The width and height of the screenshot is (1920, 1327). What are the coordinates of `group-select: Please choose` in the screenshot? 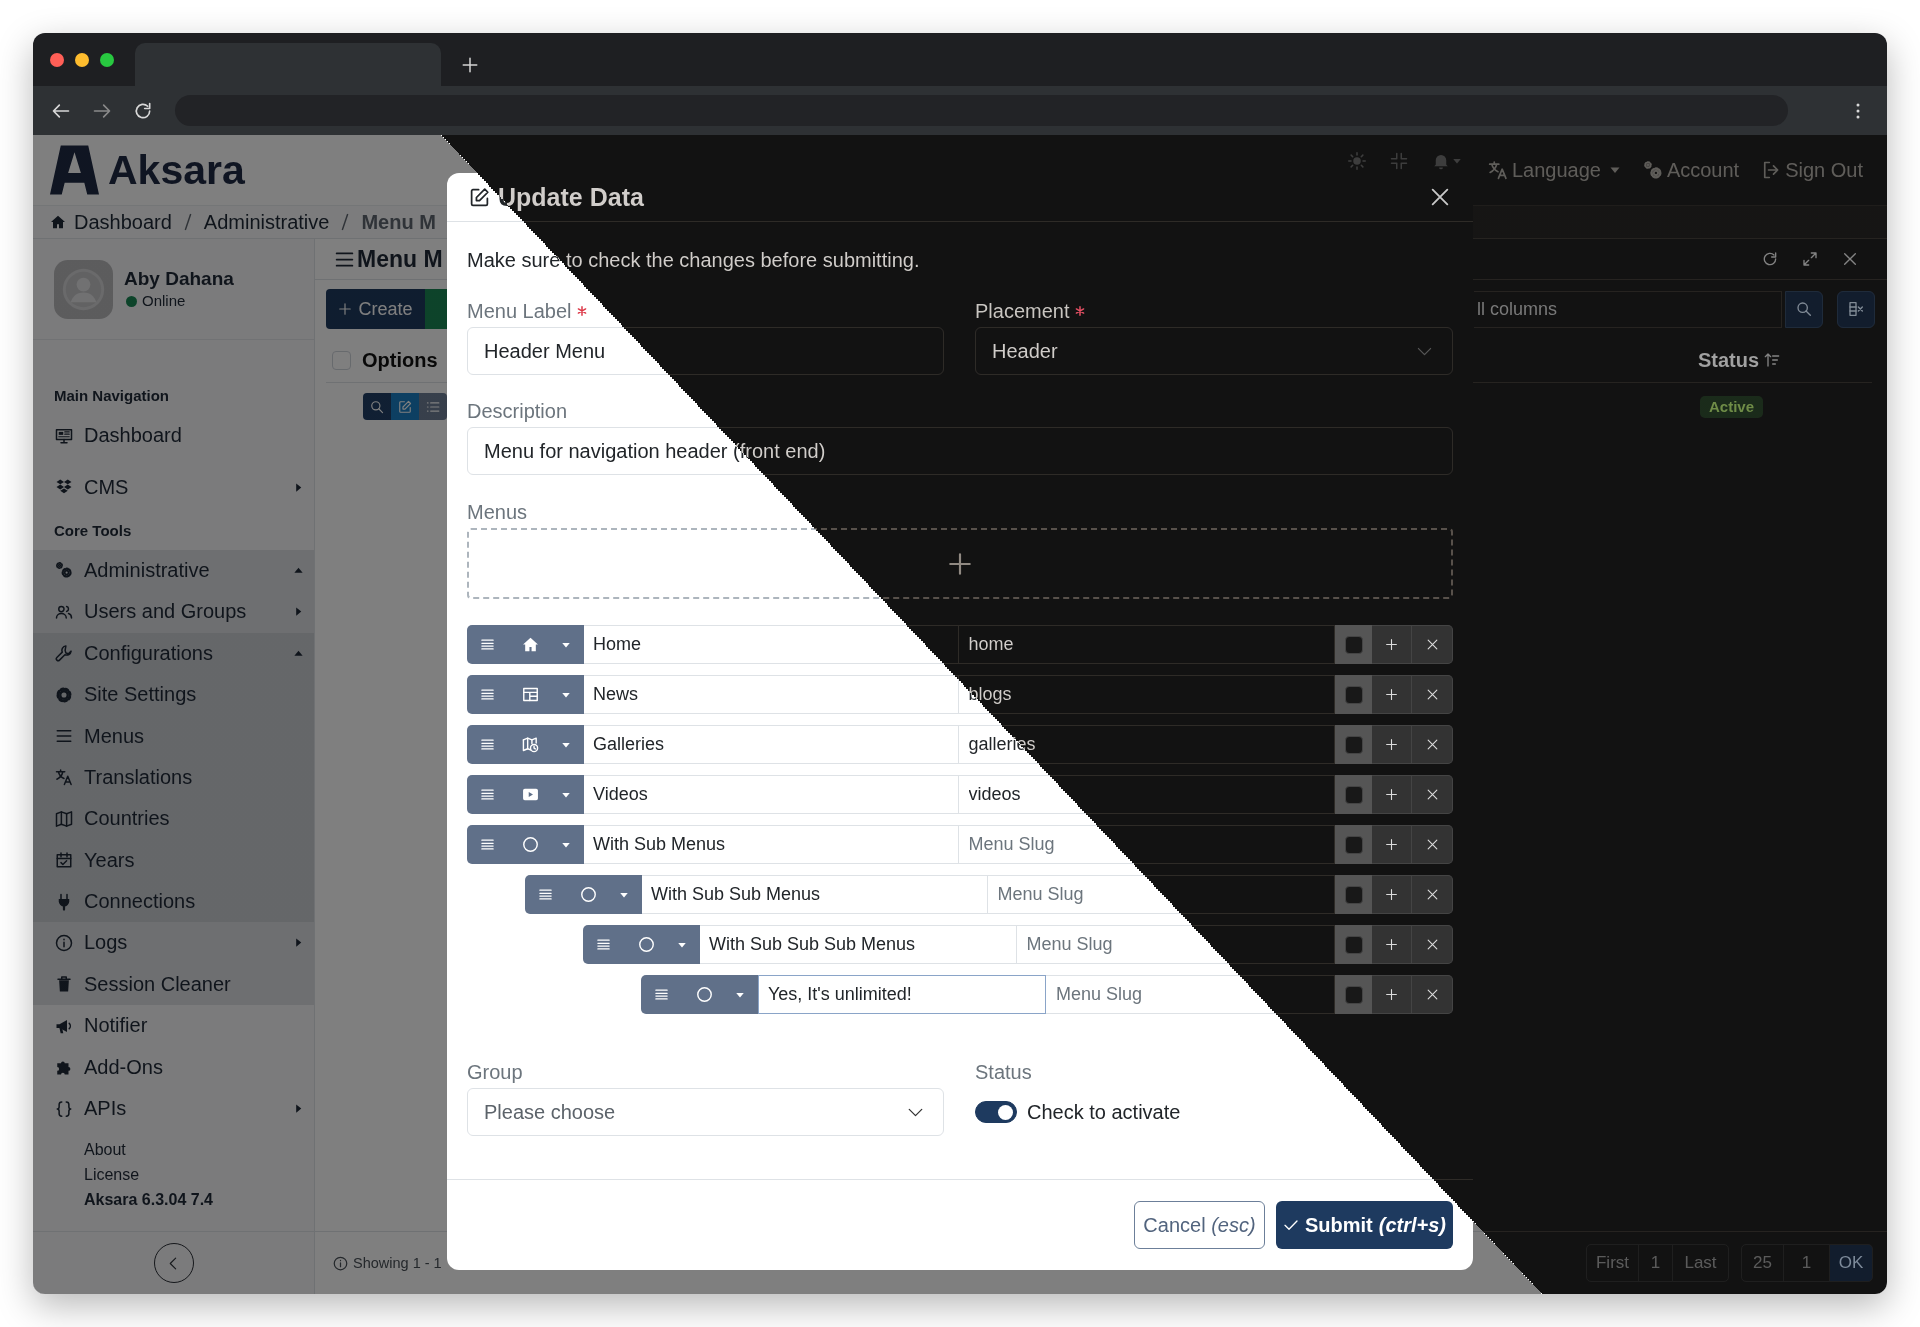 It's located at (705, 1112).